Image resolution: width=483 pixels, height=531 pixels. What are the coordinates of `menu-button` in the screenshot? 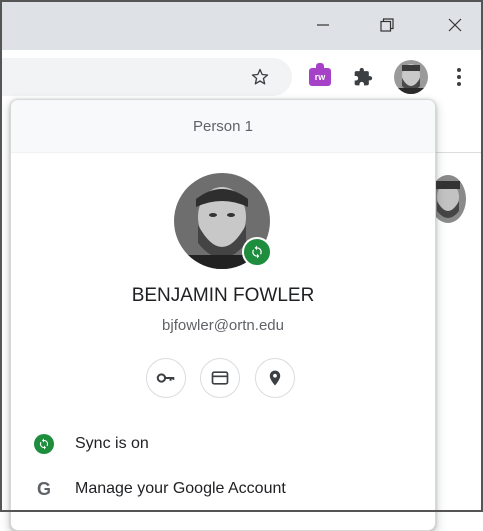 It's located at (459, 77).